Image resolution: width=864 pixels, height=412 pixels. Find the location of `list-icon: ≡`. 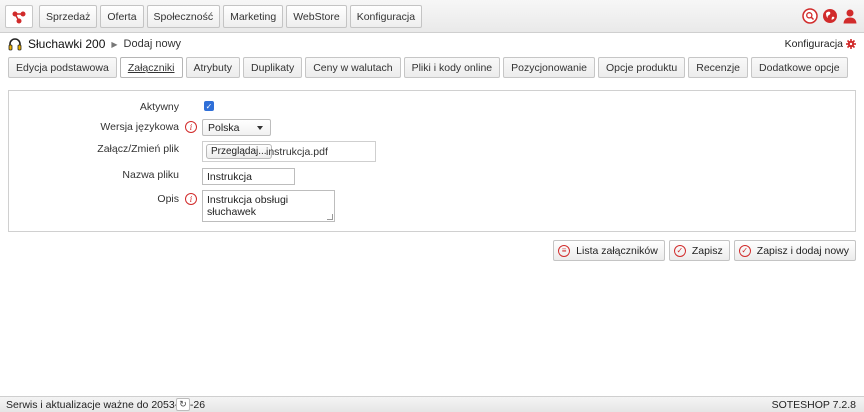

list-icon: ≡ is located at coordinates (564, 250).